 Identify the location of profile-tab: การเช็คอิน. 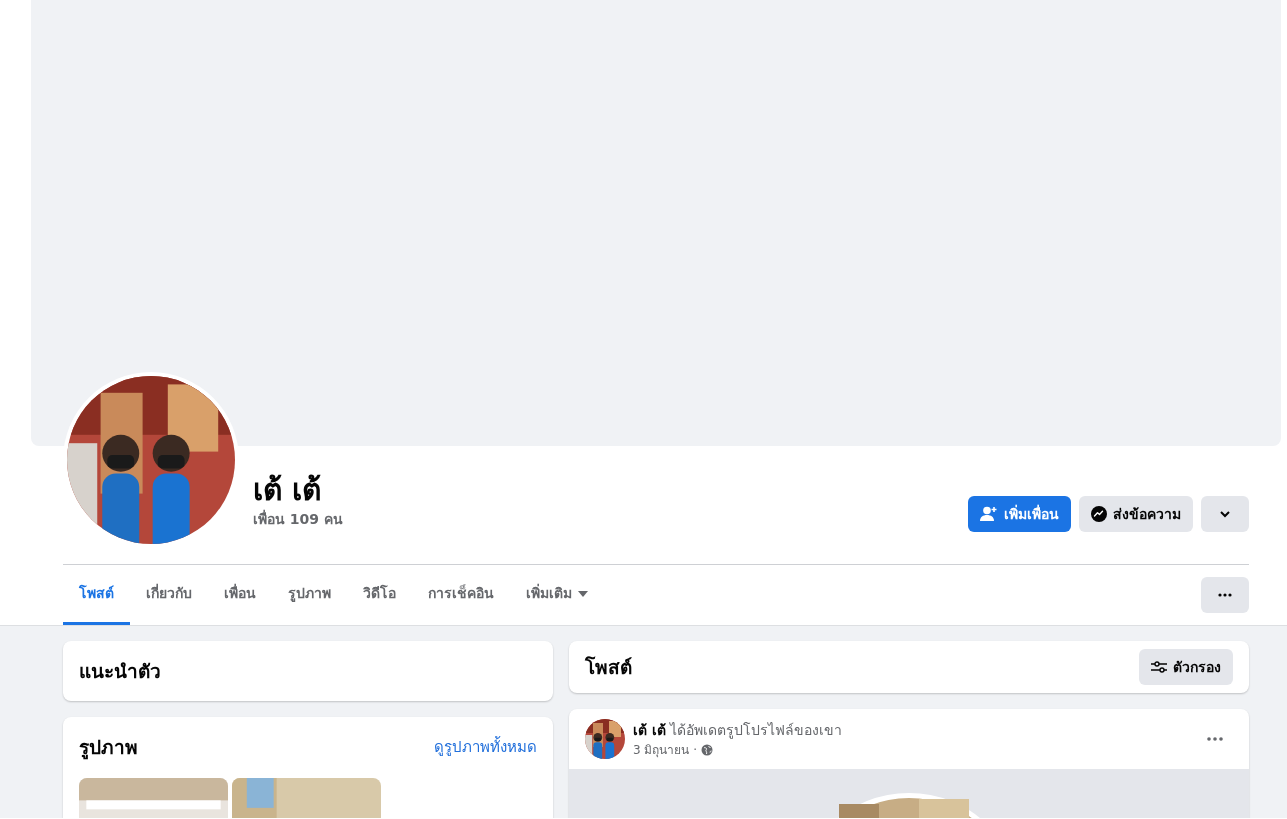
(461, 595).